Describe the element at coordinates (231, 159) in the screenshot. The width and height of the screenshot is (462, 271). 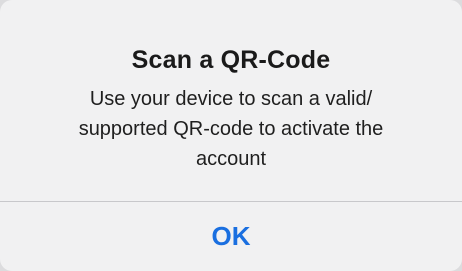
I see `alert-message-line: account` at that location.